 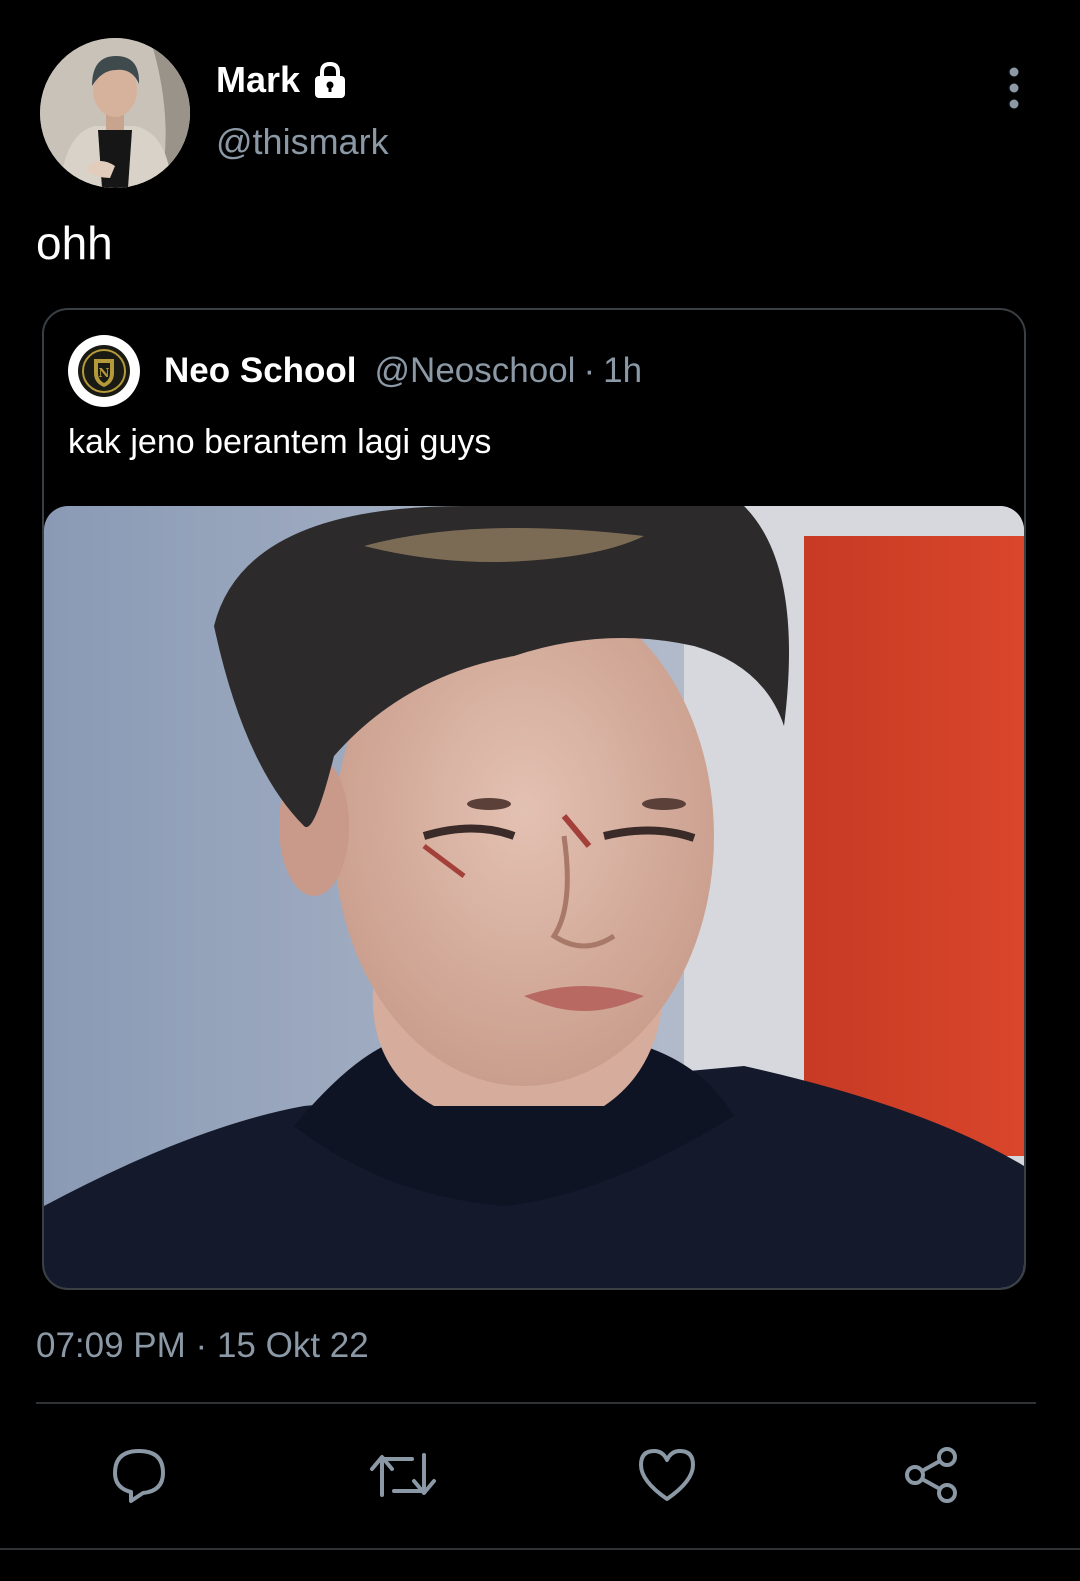 I want to click on school-crest-icon: N, so click(x=104, y=371).